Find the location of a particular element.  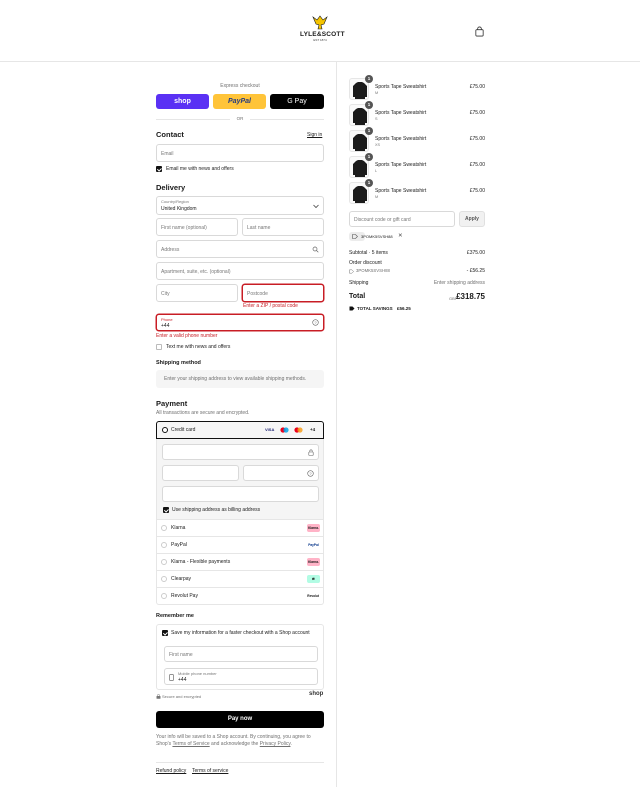

apartment-placeholder: Apartment, suite, etc. (optional) is located at coordinates (196, 272).